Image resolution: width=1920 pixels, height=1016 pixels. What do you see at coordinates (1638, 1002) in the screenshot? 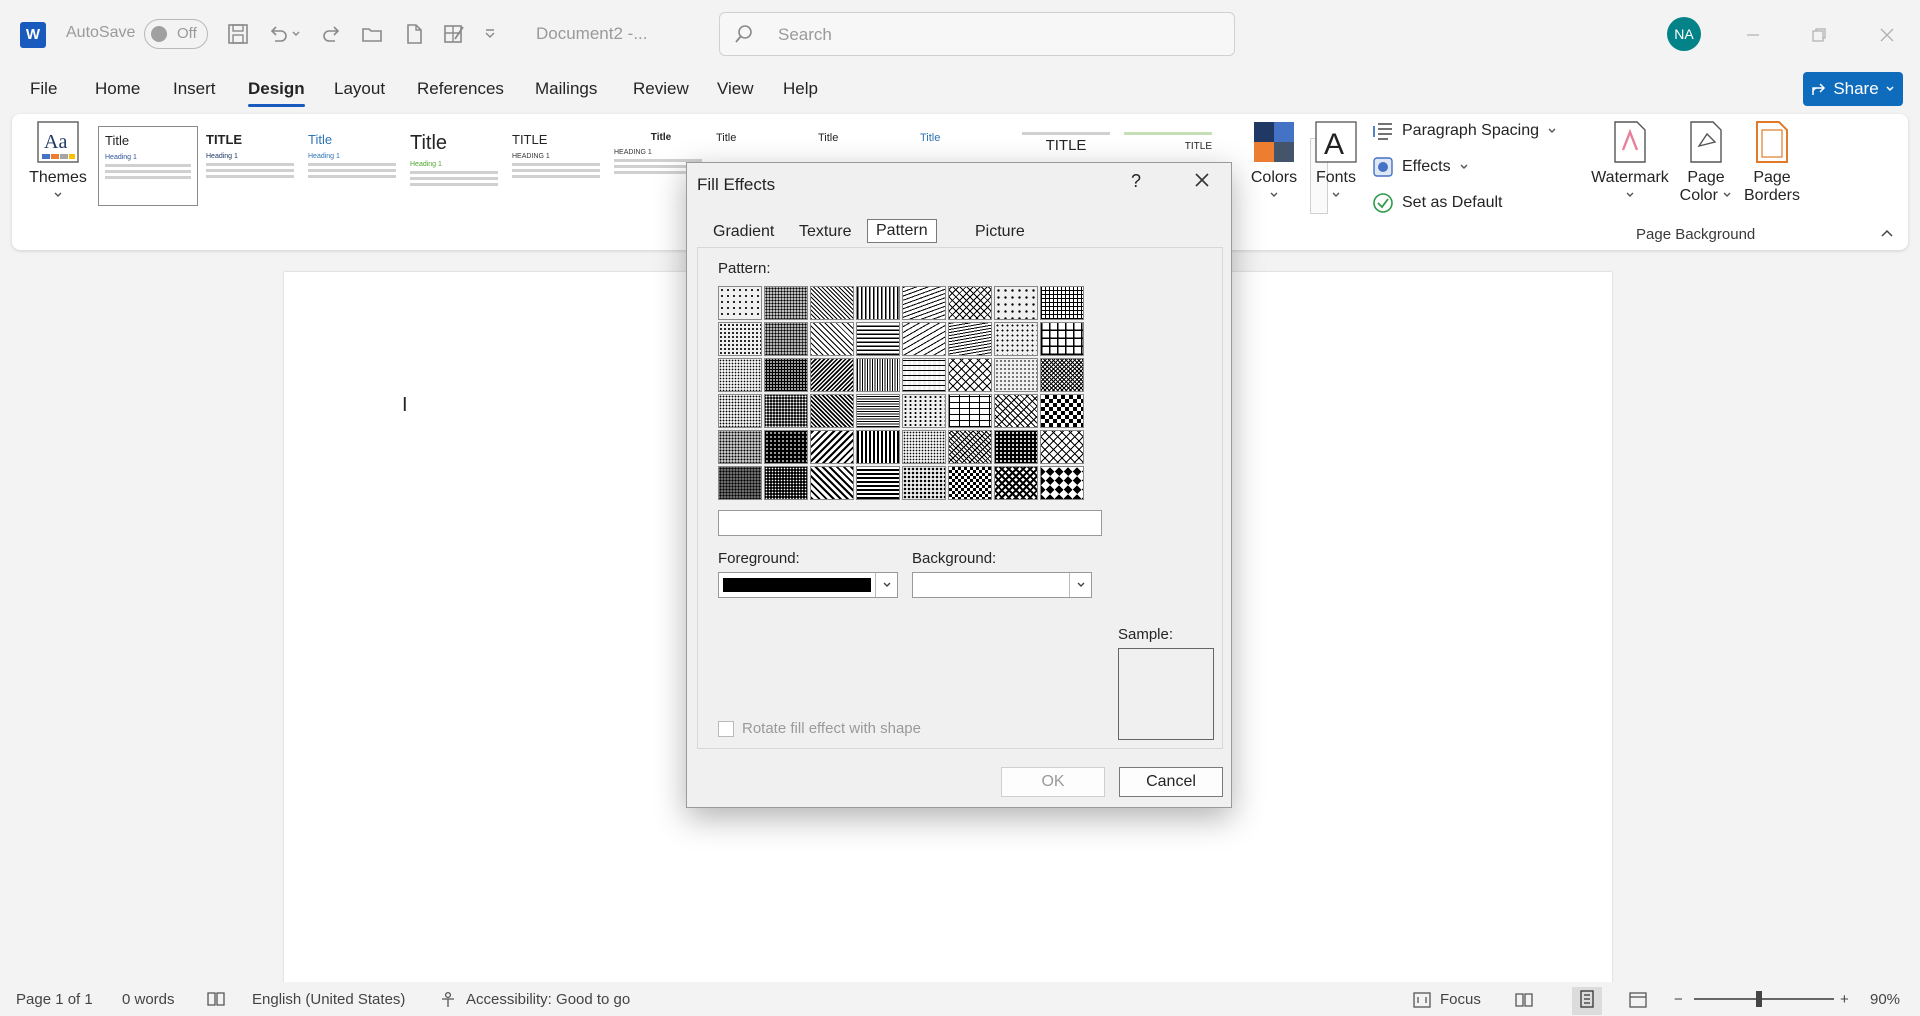
I see `web-layout-icon` at bounding box center [1638, 1002].